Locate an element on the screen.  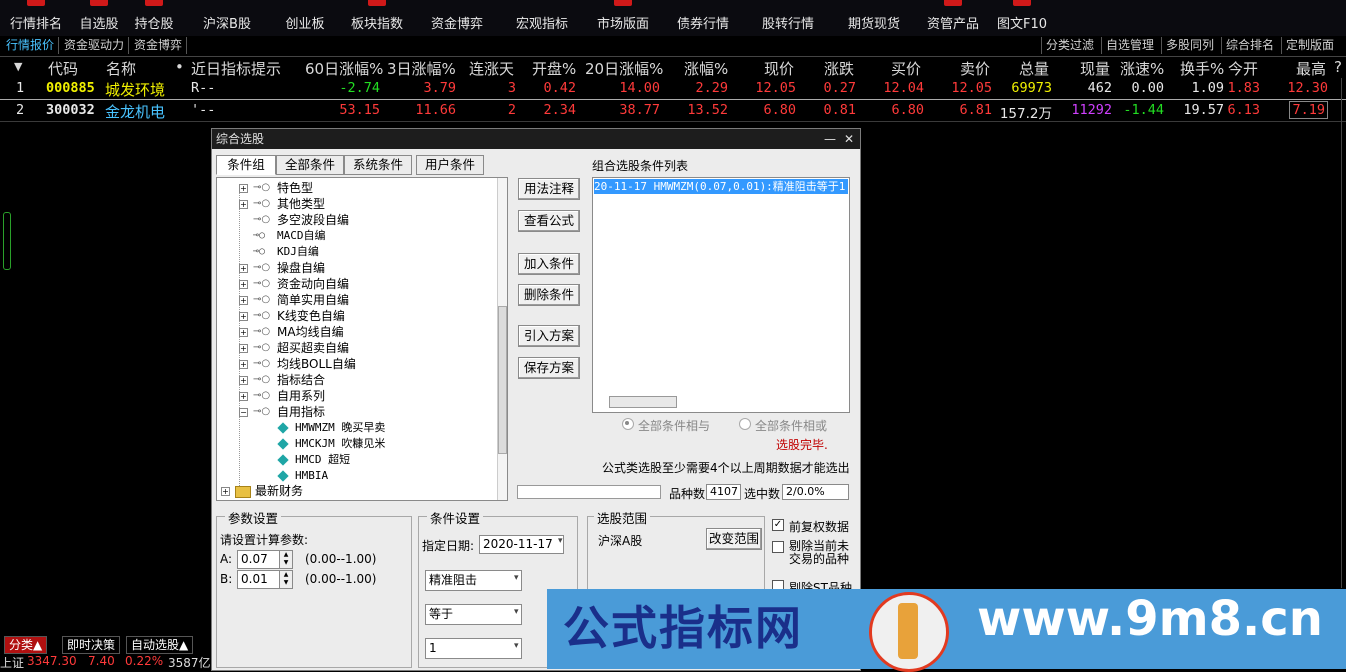
col-chg20: 20日涨幅% is located at coordinates (624, 68).